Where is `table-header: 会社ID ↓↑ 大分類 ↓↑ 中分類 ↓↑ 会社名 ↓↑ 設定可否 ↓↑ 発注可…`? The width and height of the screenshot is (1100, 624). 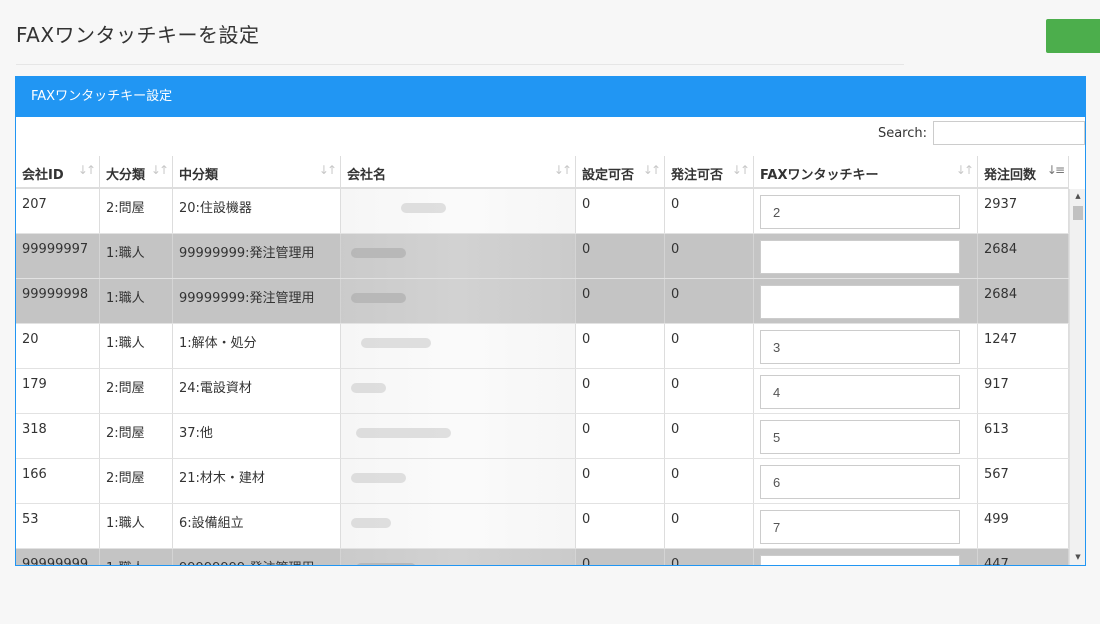 table-header: 会社ID ↓↑ 大分類 ↓↑ 中分類 ↓↑ 会社名 ↓↑ 設定可否 ↓↑ 発注可… is located at coordinates (542, 172).